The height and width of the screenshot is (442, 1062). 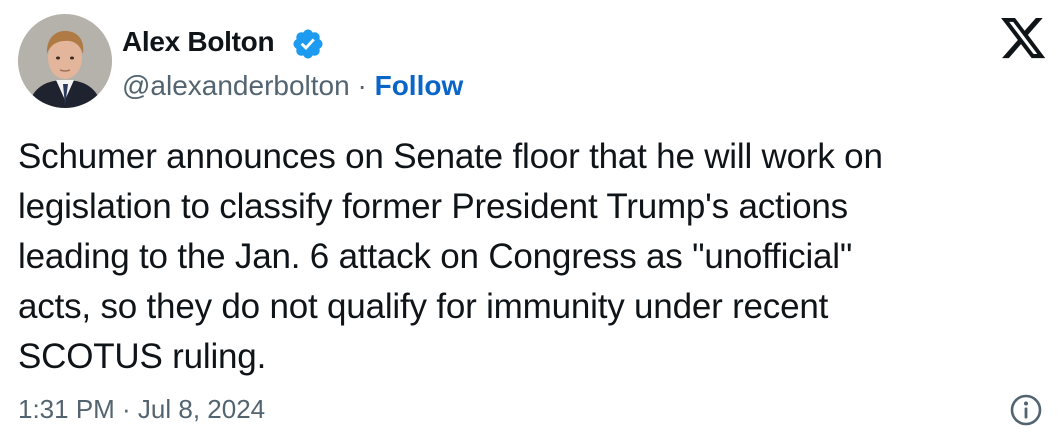 What do you see at coordinates (198, 42) in the screenshot?
I see `author-display-name: Alex Bolton` at bounding box center [198, 42].